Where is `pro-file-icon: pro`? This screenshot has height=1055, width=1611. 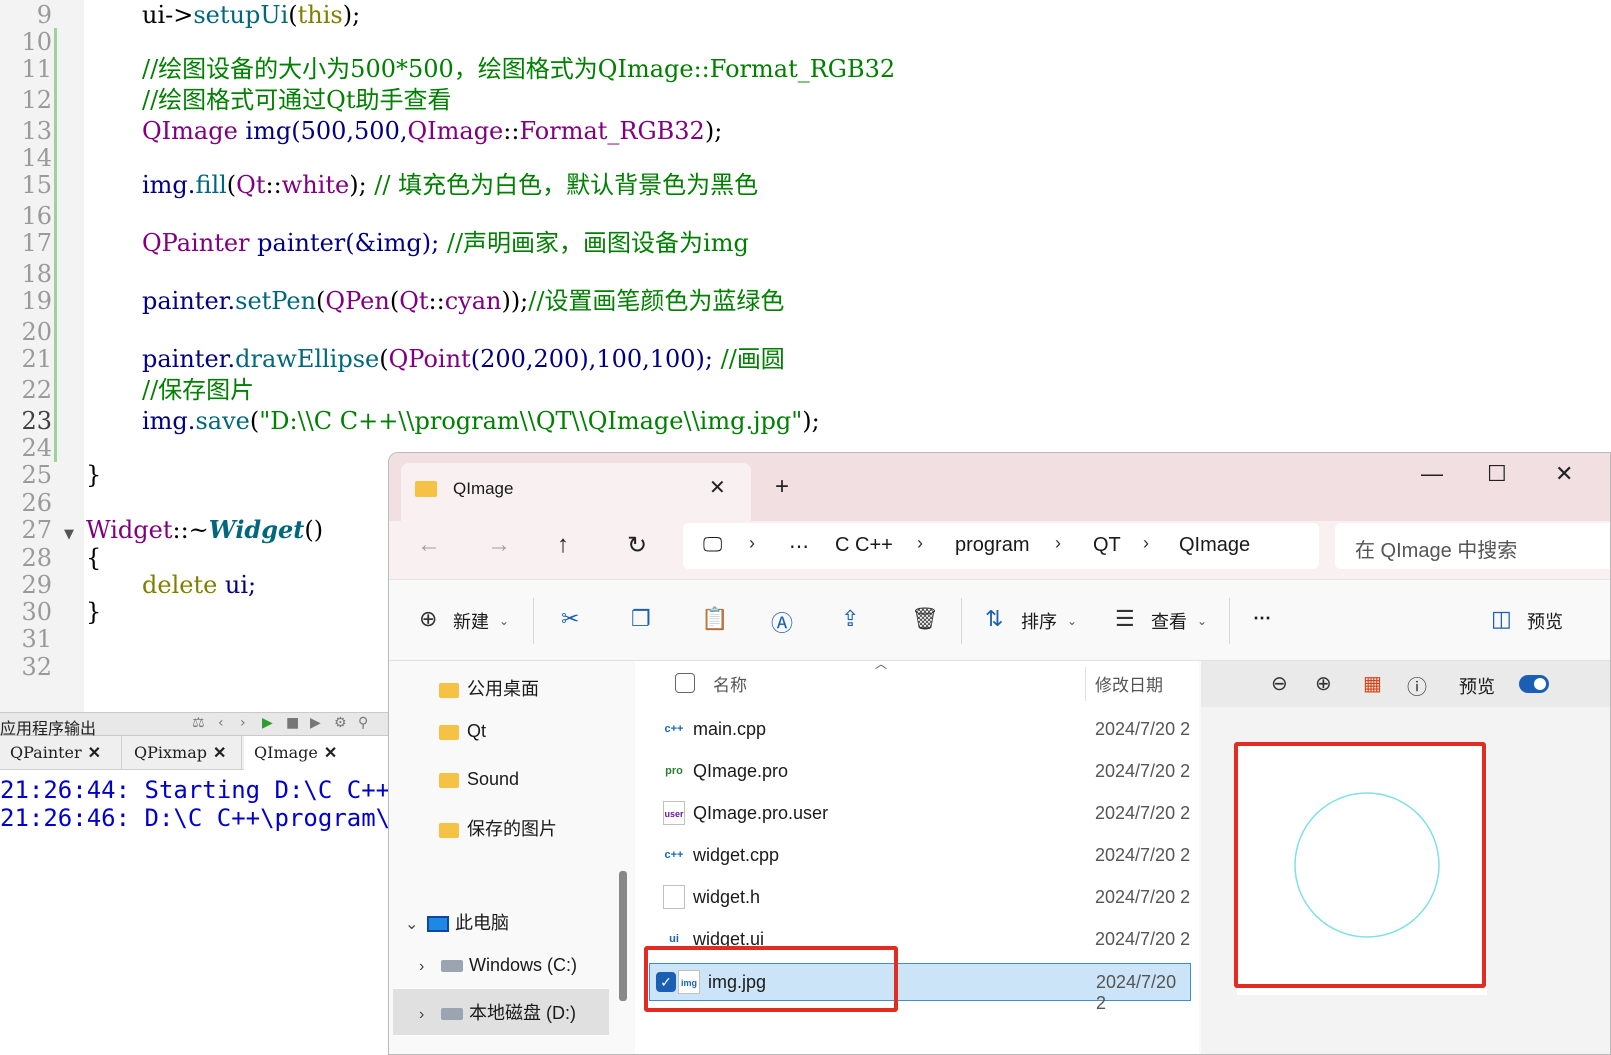 pro-file-icon: pro is located at coordinates (674, 771).